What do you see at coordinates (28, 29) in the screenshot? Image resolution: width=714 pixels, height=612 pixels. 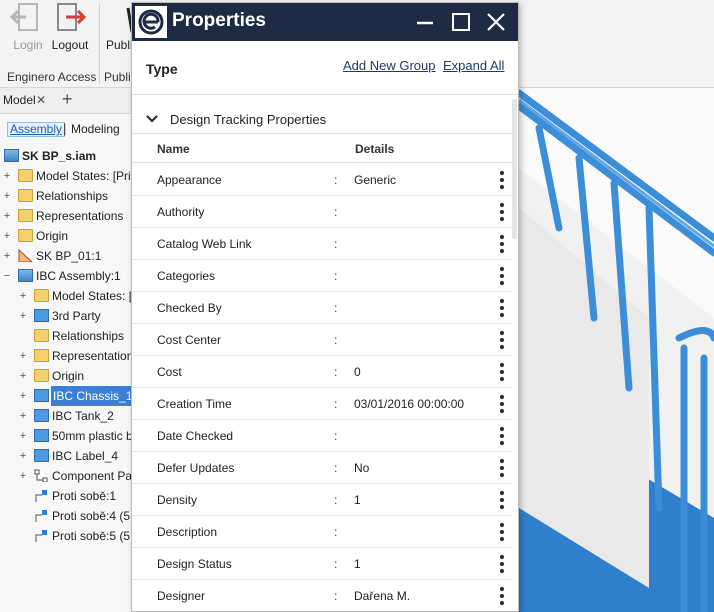 I see `login-button: Login` at bounding box center [28, 29].